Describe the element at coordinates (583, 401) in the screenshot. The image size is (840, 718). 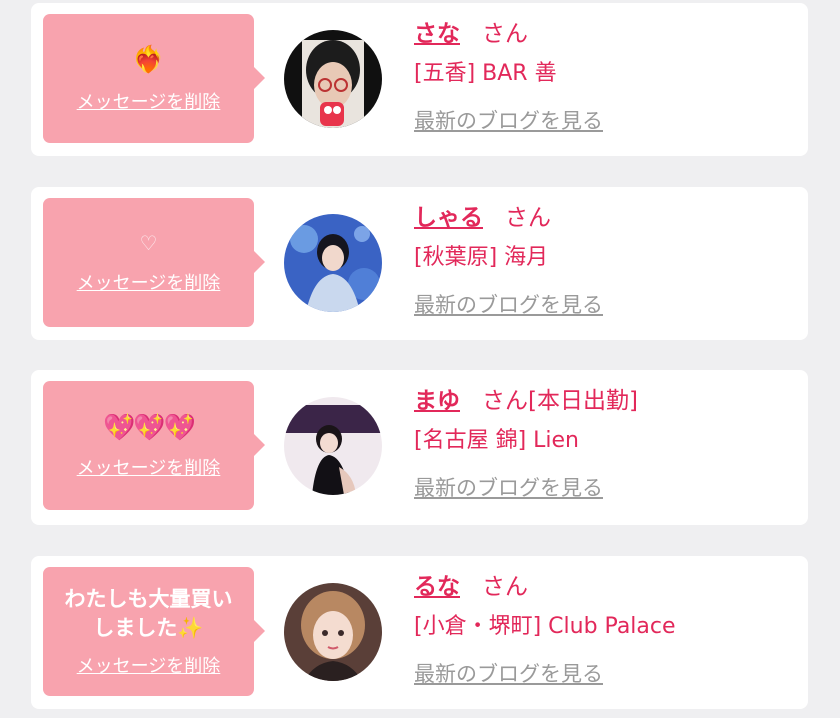
I see `status-text: [本日出勤]` at that location.